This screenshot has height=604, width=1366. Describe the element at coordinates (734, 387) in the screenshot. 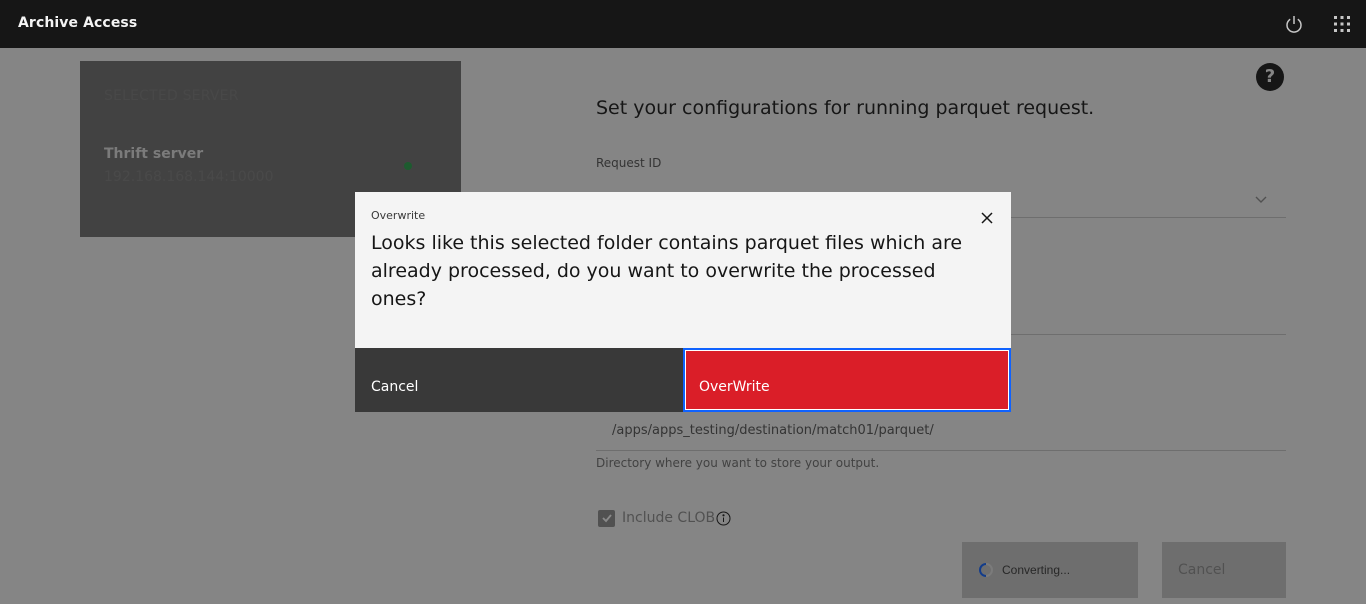

I see `overwrite-label: OverWrite` at that location.